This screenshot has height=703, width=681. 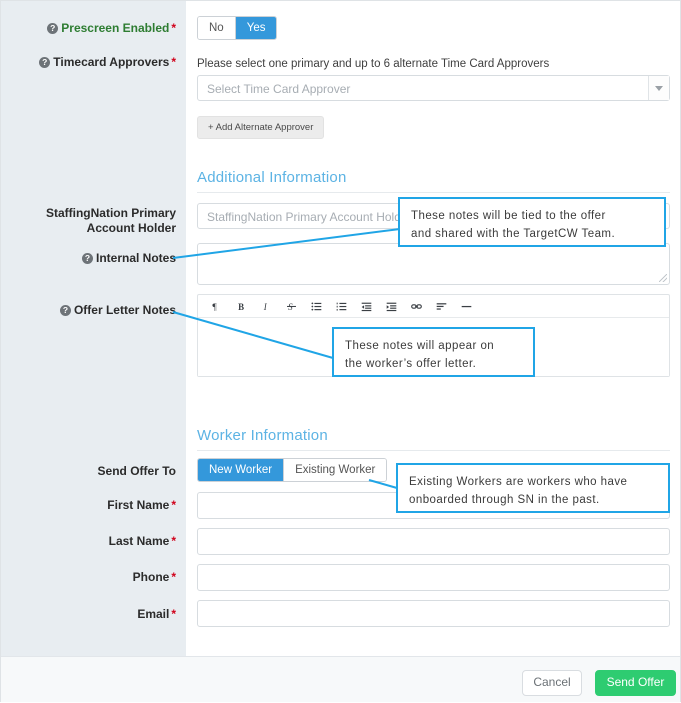 I want to click on last-name-input, so click(x=433, y=541).